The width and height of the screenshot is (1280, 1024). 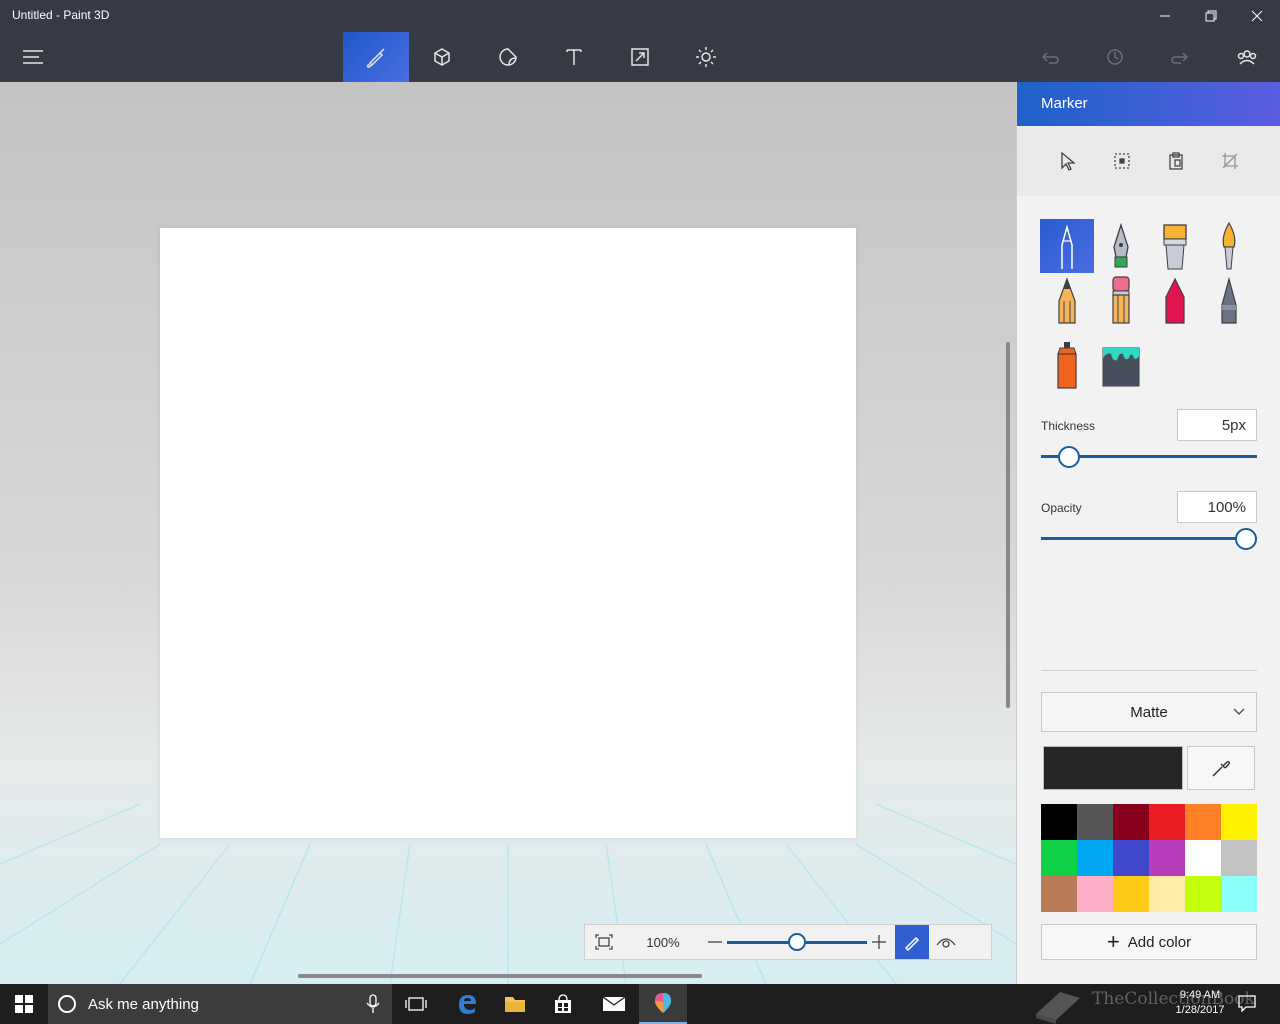 I want to click on zoom-slider, so click(x=797, y=942).